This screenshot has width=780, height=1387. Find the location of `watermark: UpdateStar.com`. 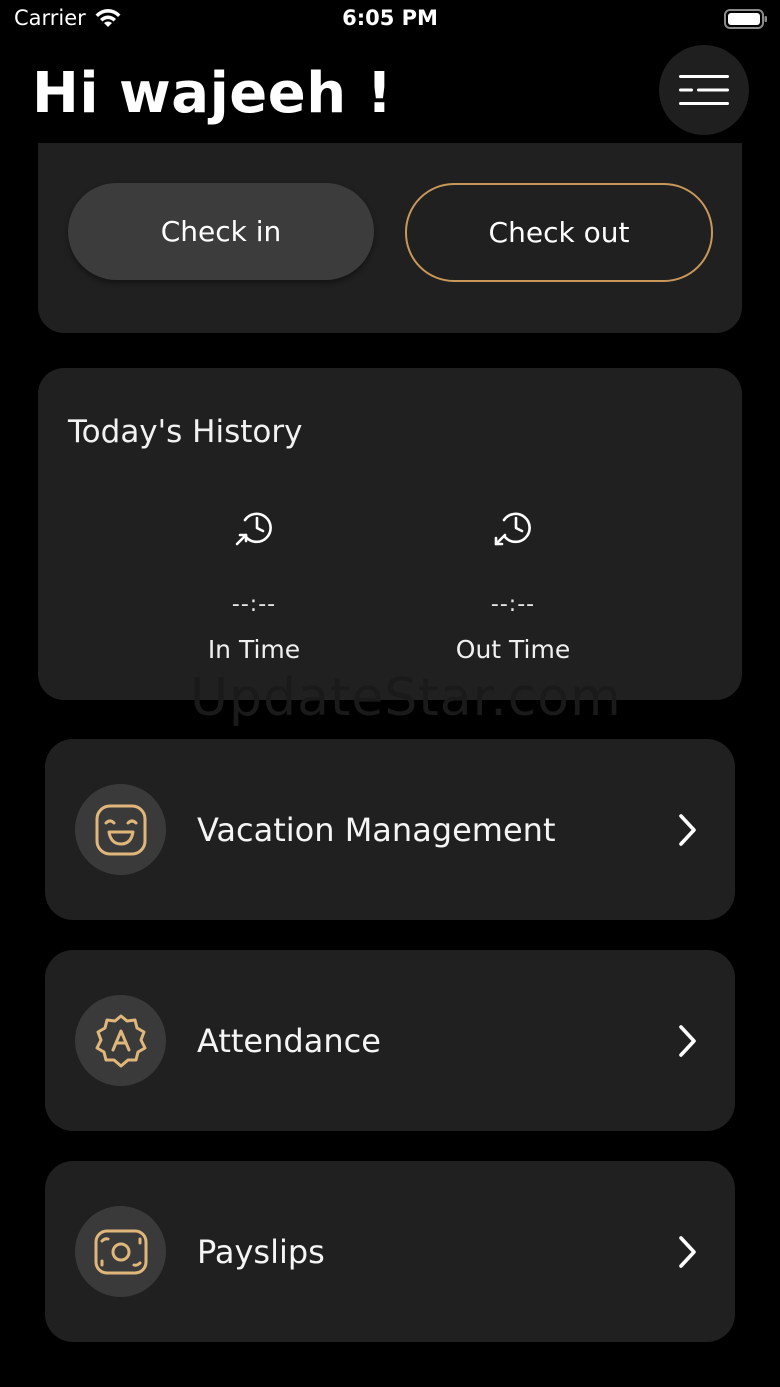

watermark: UpdateStar.com is located at coordinates (406, 698).